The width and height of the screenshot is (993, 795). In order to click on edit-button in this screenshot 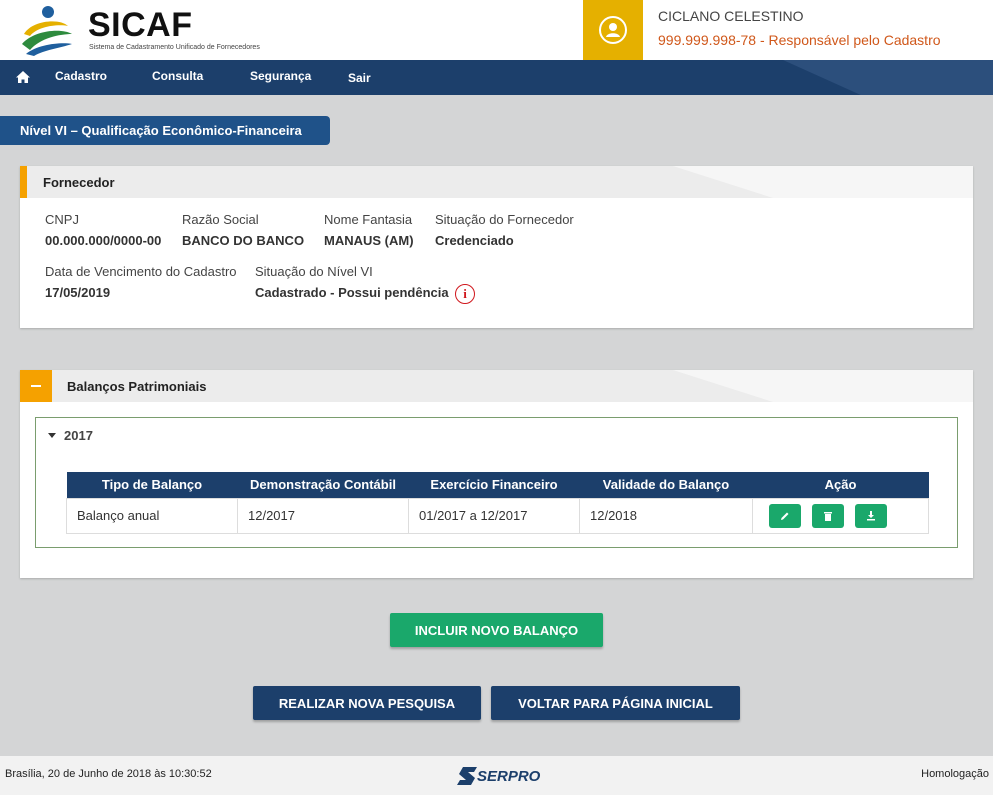, I will do `click(785, 515)`.